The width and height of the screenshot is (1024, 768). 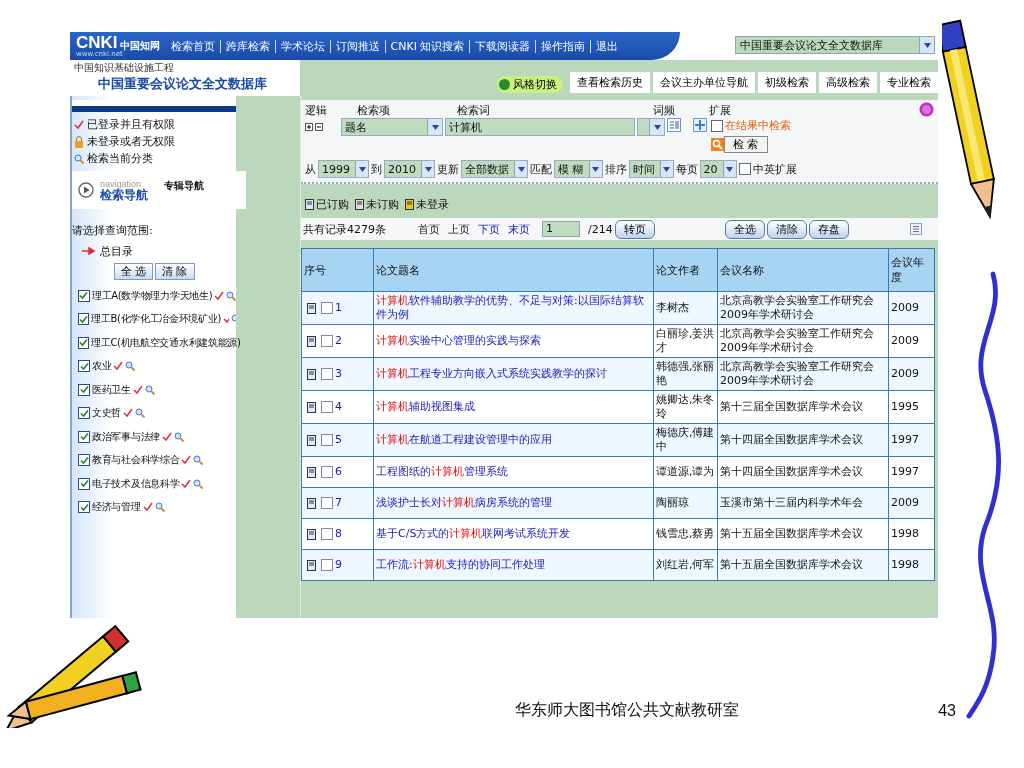 What do you see at coordinates (513, 472) in the screenshot?
I see `paper-title-link: 工程图纸的计算机管理系统` at bounding box center [513, 472].